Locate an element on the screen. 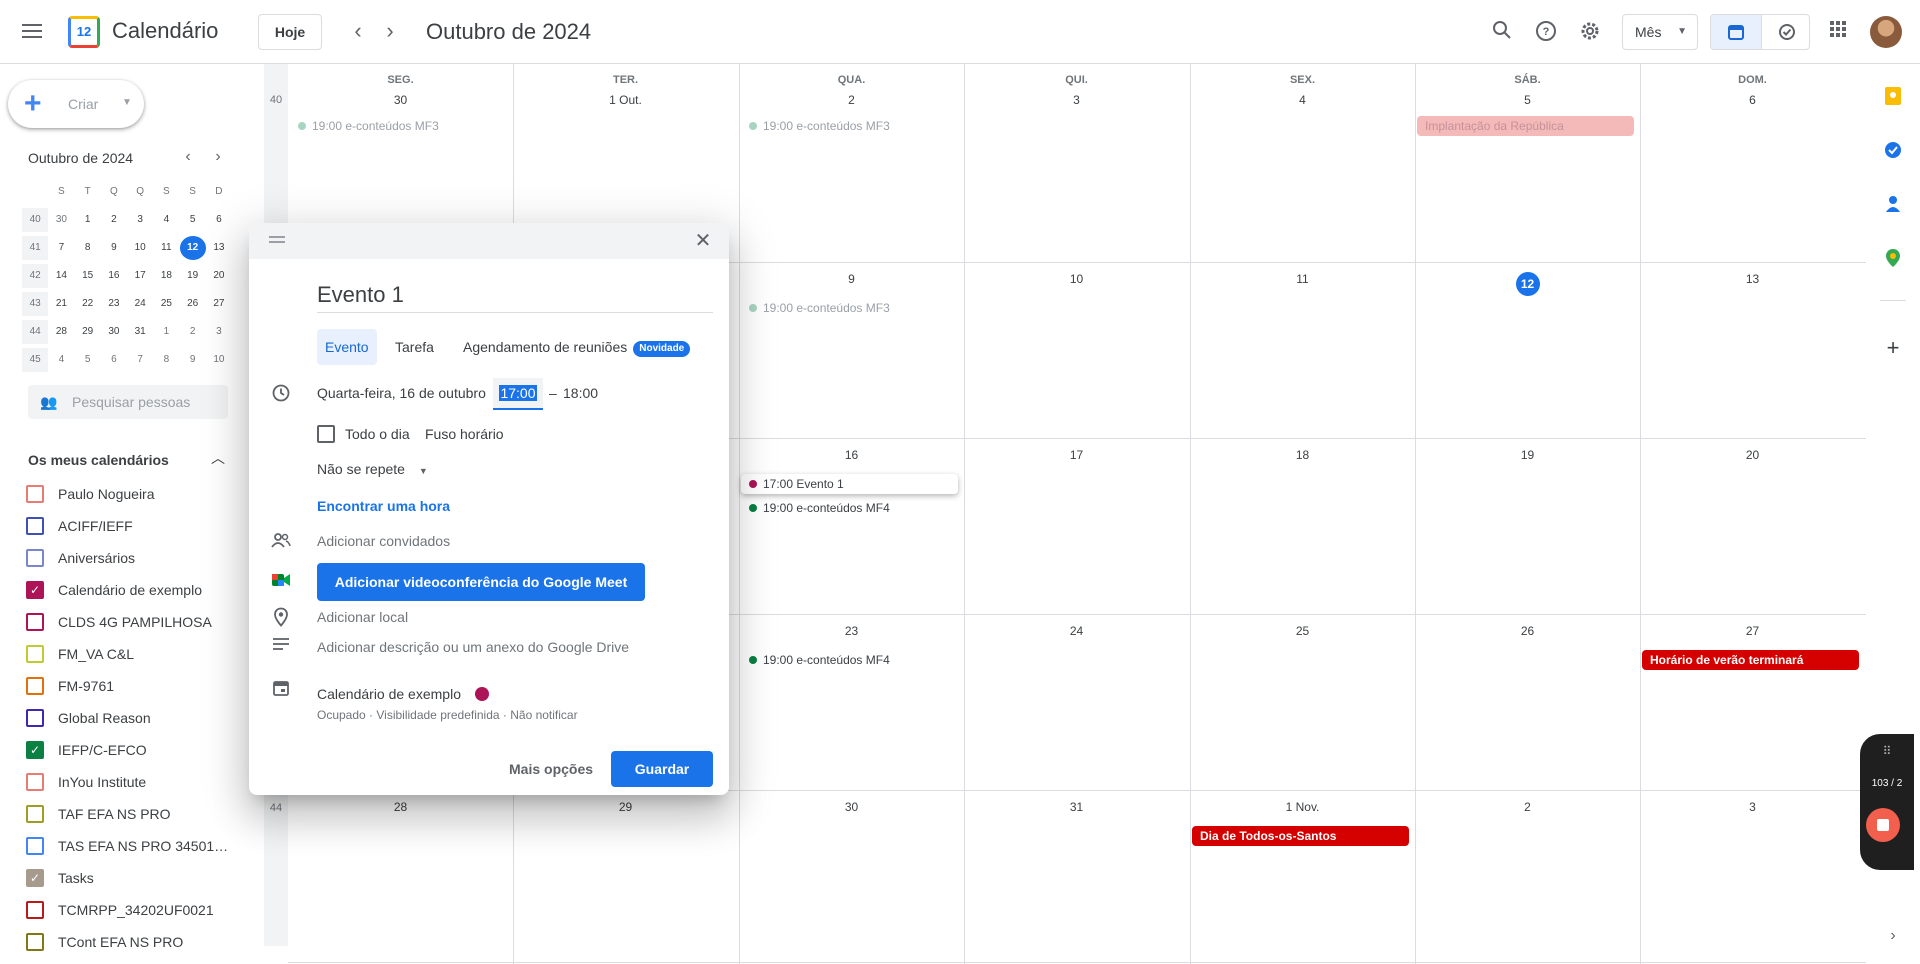  mini-day: 21 is located at coordinates (61, 304).